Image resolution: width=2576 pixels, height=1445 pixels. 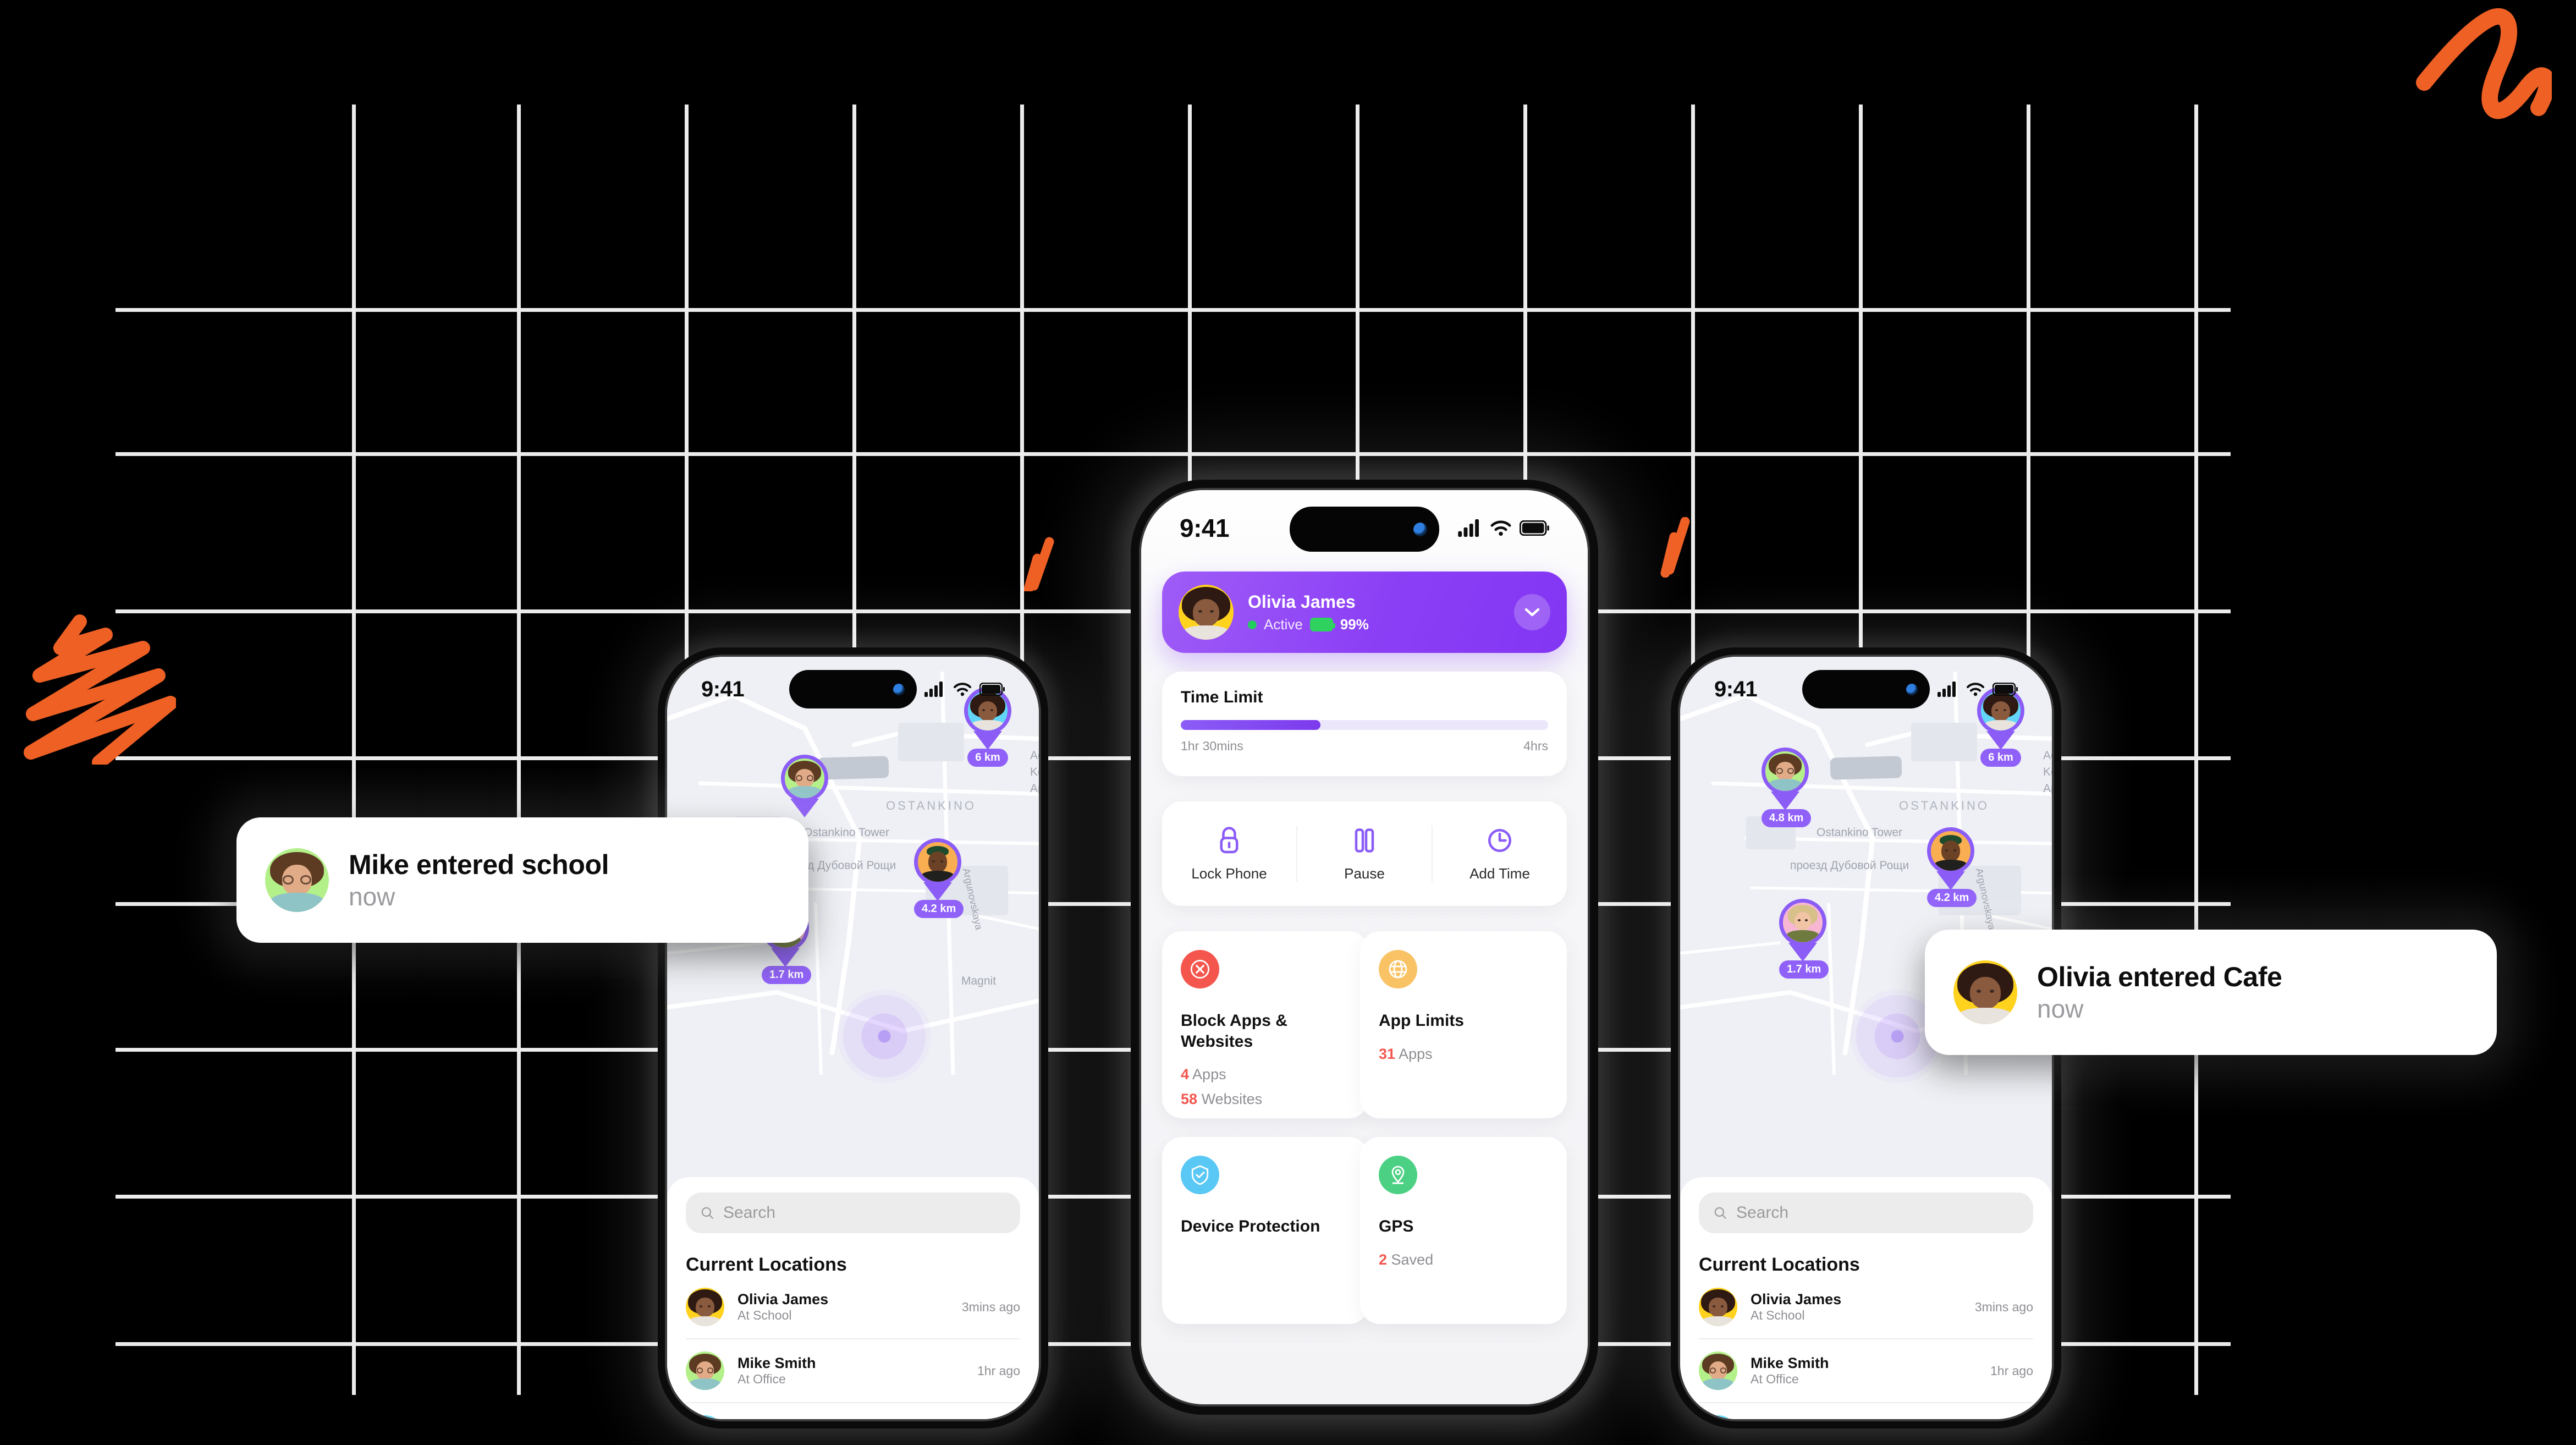 I want to click on pause-button: Pause, so click(x=1364, y=853).